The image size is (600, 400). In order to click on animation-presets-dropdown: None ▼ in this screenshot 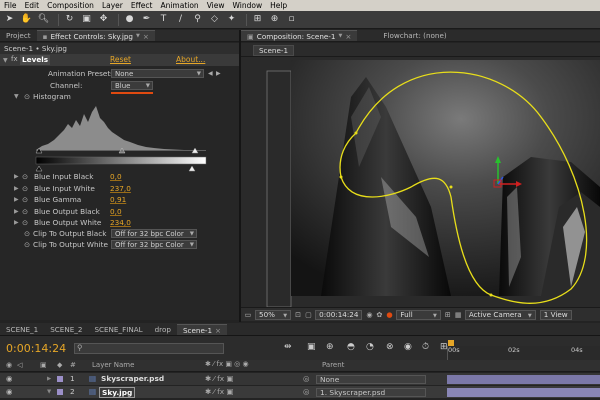, I will do `click(157, 73)`.